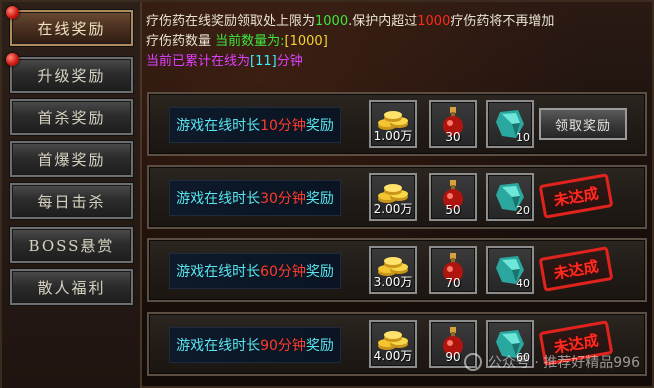 This screenshot has height=388, width=654. I want to click on menu-item-level-reward: 升级奖励, so click(69, 73).